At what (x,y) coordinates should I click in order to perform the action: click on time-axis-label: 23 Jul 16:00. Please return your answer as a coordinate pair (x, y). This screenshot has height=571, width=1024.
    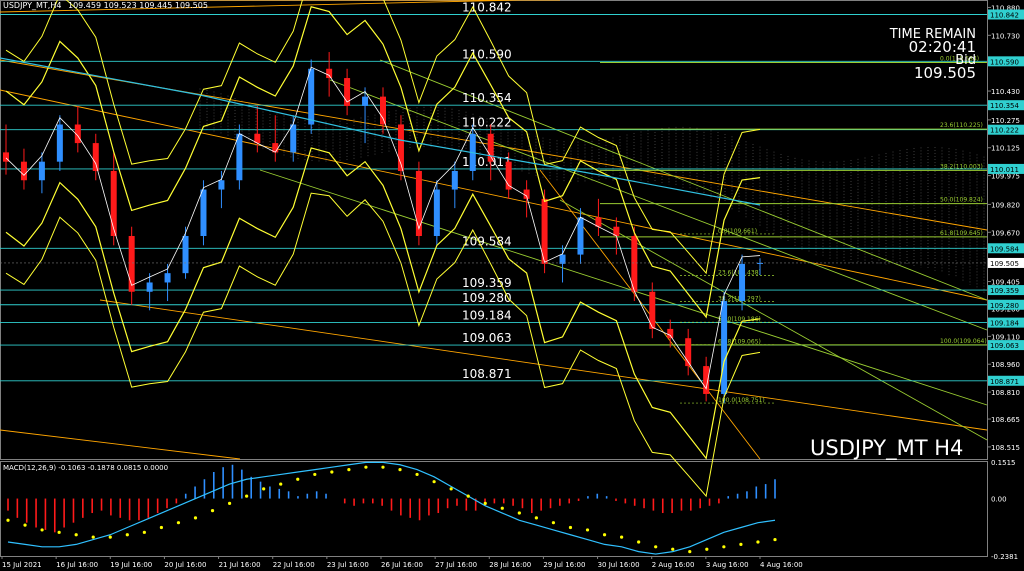
    Looking at the image, I should click on (348, 565).